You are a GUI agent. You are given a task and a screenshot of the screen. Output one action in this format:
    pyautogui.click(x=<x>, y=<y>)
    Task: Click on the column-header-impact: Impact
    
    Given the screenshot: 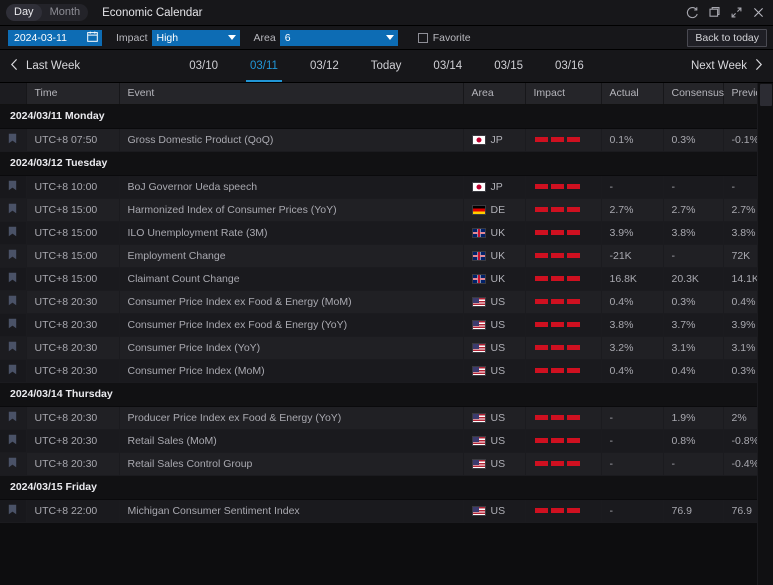 What is the action you would take?
    pyautogui.click(x=563, y=94)
    